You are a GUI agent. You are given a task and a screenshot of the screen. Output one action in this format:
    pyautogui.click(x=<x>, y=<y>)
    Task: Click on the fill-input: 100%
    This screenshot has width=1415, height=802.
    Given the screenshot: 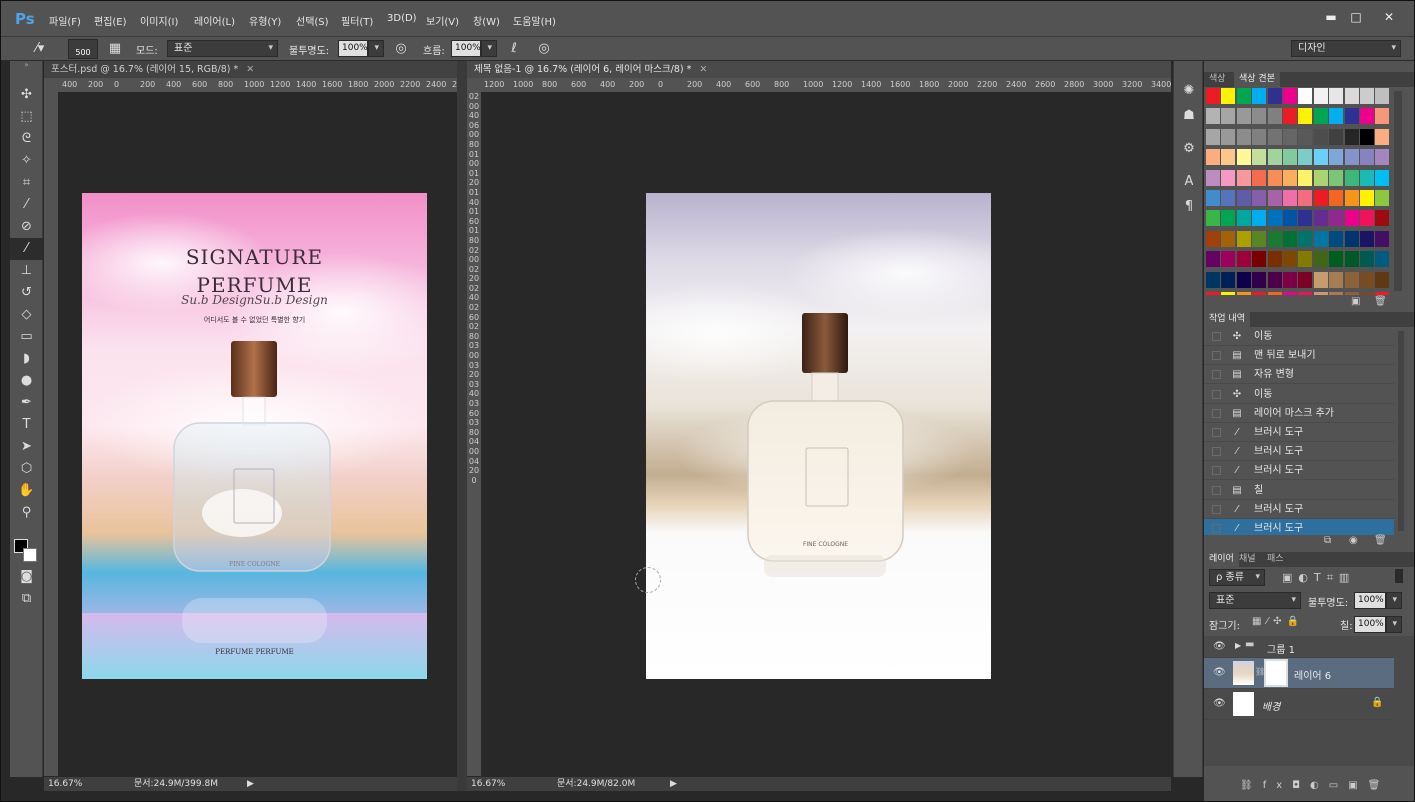 What is the action you would take?
    pyautogui.click(x=1370, y=624)
    